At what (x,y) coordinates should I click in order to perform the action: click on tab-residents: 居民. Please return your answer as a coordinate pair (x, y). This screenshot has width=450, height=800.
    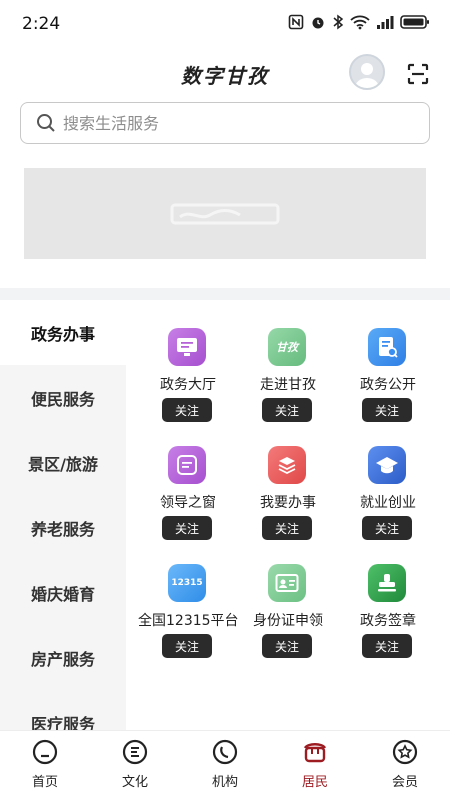
    Looking at the image, I should click on (315, 768).